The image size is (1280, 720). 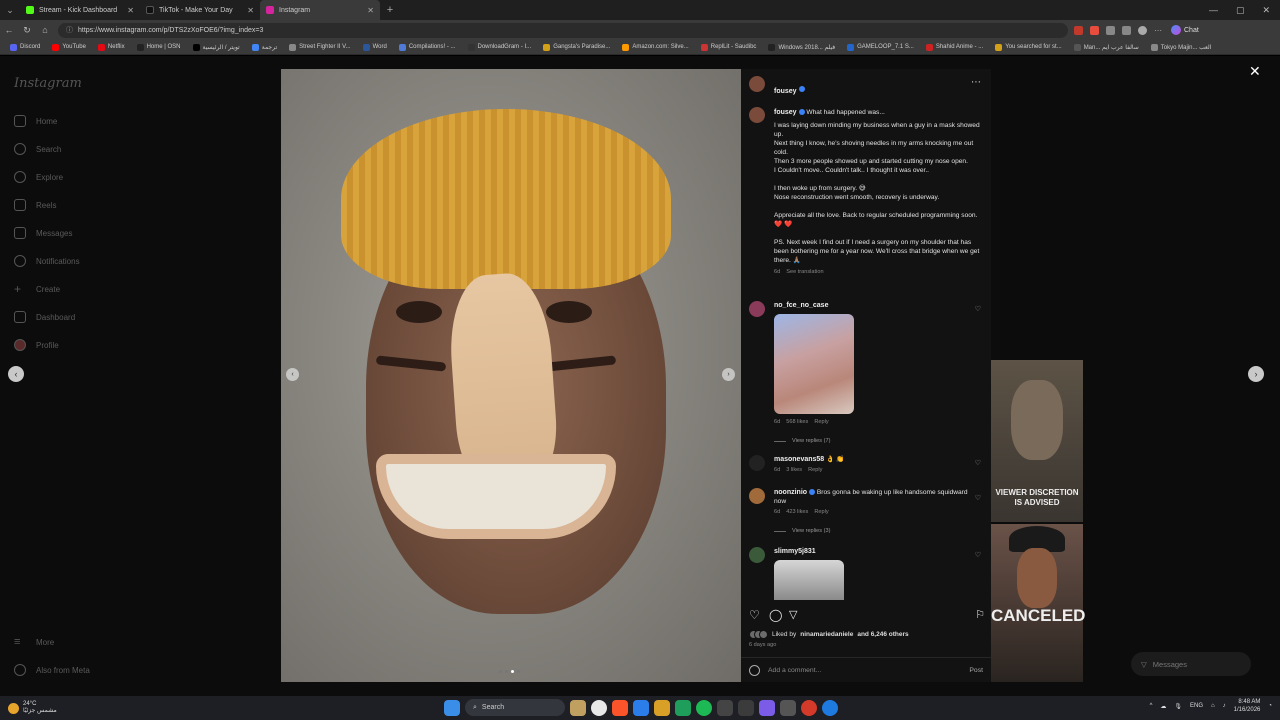 What do you see at coordinates (69, 47) in the screenshot?
I see `bookmark-item: YouTube` at bounding box center [69, 47].